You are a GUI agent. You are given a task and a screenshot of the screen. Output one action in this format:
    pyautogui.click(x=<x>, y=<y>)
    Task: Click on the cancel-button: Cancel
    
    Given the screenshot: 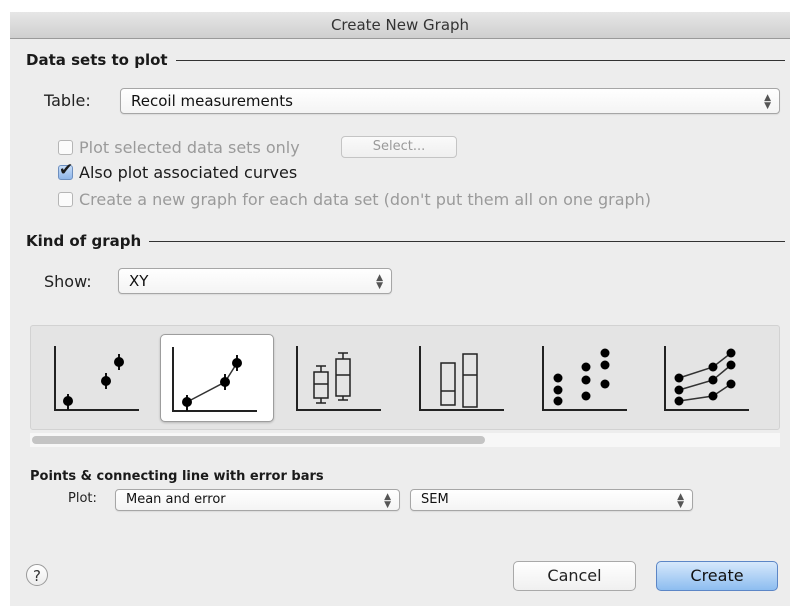 What is the action you would take?
    pyautogui.click(x=574, y=576)
    